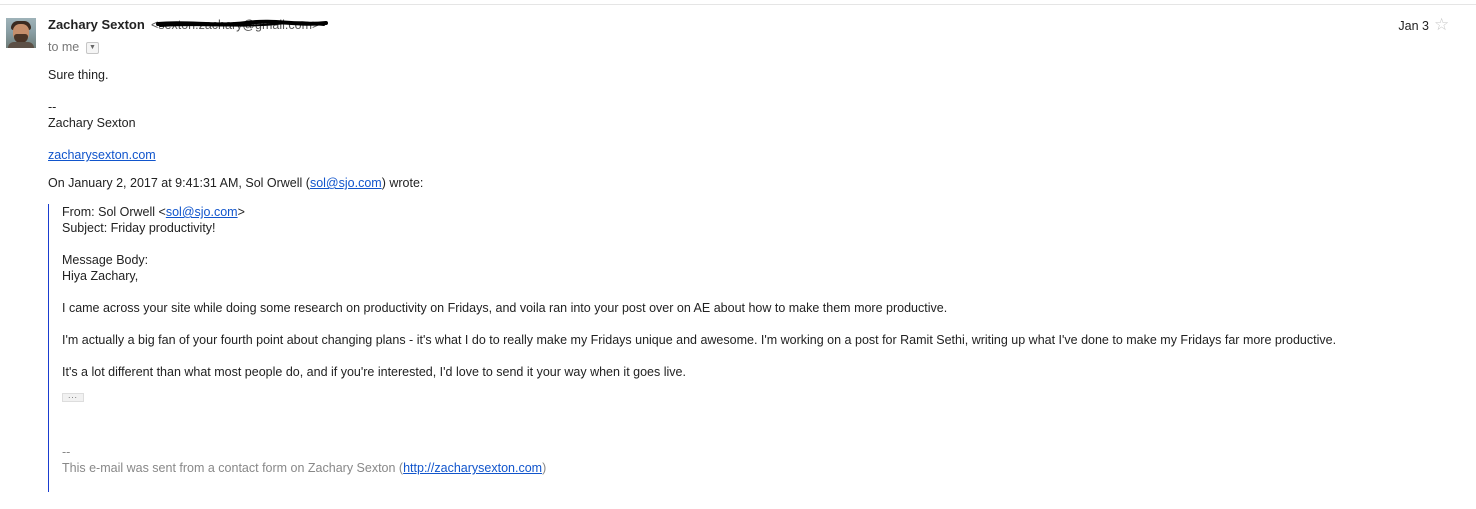  What do you see at coordinates (1413, 26) in the screenshot?
I see `message-date: Jan 3` at bounding box center [1413, 26].